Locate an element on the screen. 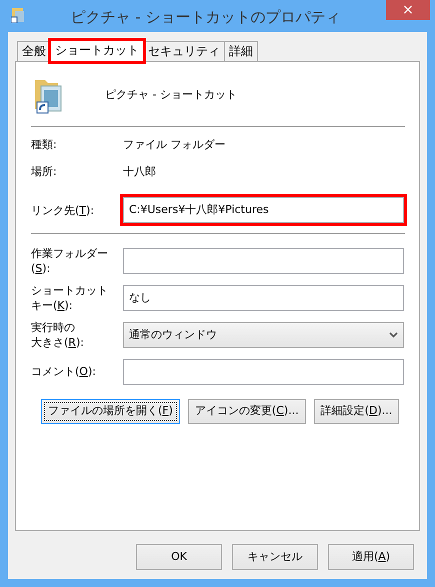 The width and height of the screenshot is (435, 587). tab: 全般 is located at coordinates (34, 51).